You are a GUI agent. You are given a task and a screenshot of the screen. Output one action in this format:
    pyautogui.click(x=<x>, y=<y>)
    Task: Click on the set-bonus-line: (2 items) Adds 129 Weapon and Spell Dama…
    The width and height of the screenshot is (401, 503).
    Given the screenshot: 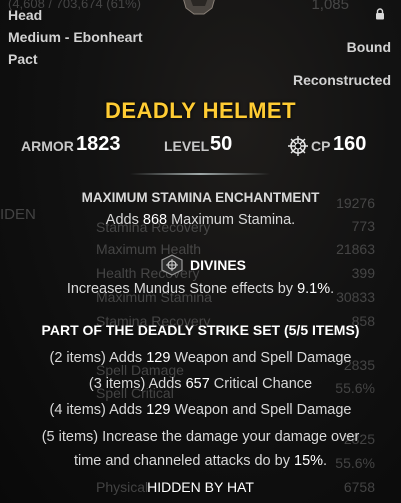 What is the action you would take?
    pyautogui.click(x=200, y=358)
    